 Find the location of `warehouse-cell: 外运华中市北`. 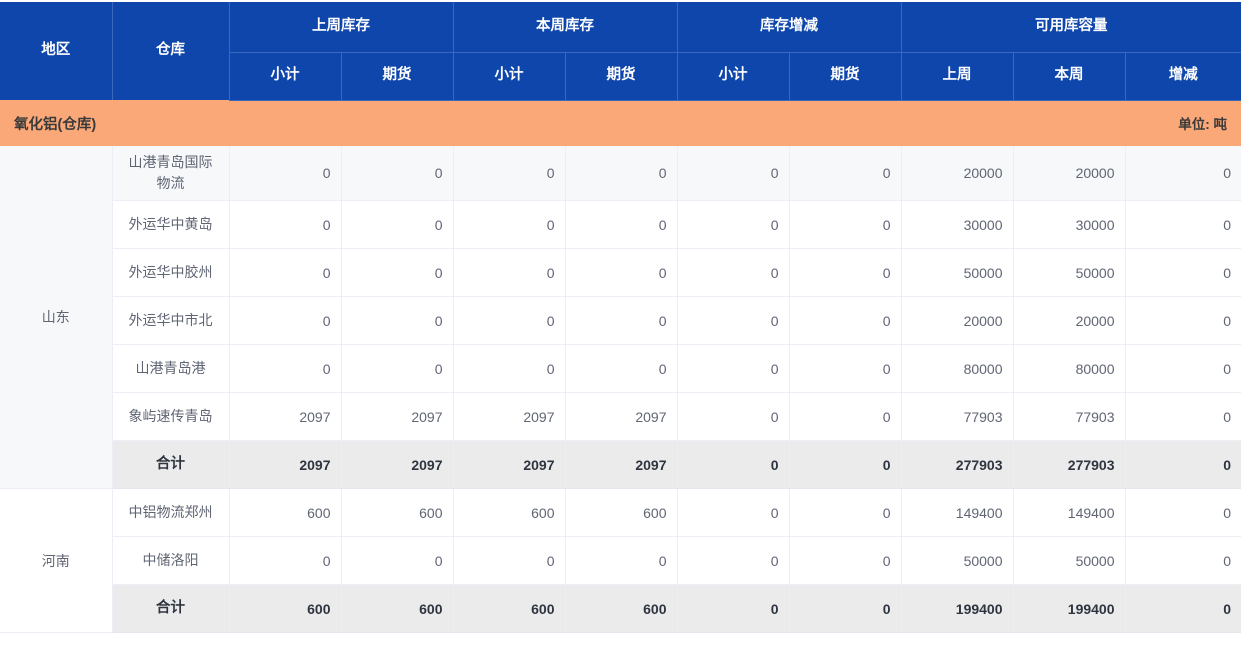

warehouse-cell: 外运华中市北 is located at coordinates (171, 320).